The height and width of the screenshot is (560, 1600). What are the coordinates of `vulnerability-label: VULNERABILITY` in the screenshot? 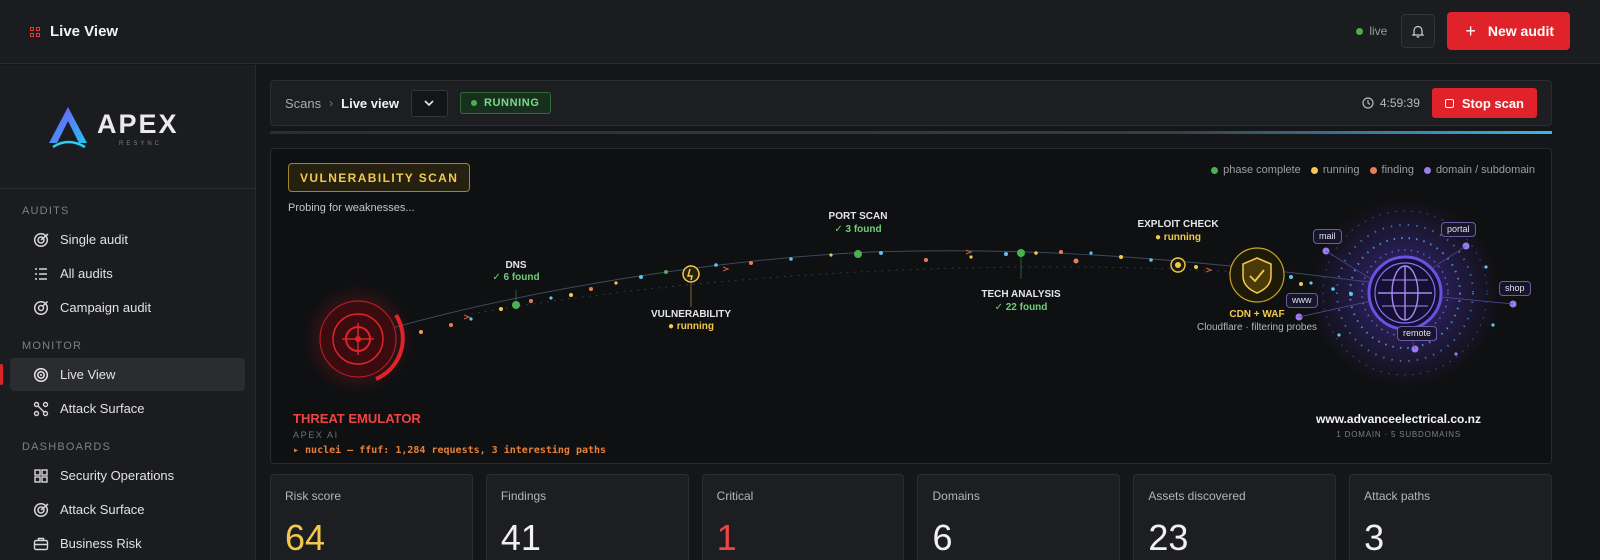 It's located at (691, 314).